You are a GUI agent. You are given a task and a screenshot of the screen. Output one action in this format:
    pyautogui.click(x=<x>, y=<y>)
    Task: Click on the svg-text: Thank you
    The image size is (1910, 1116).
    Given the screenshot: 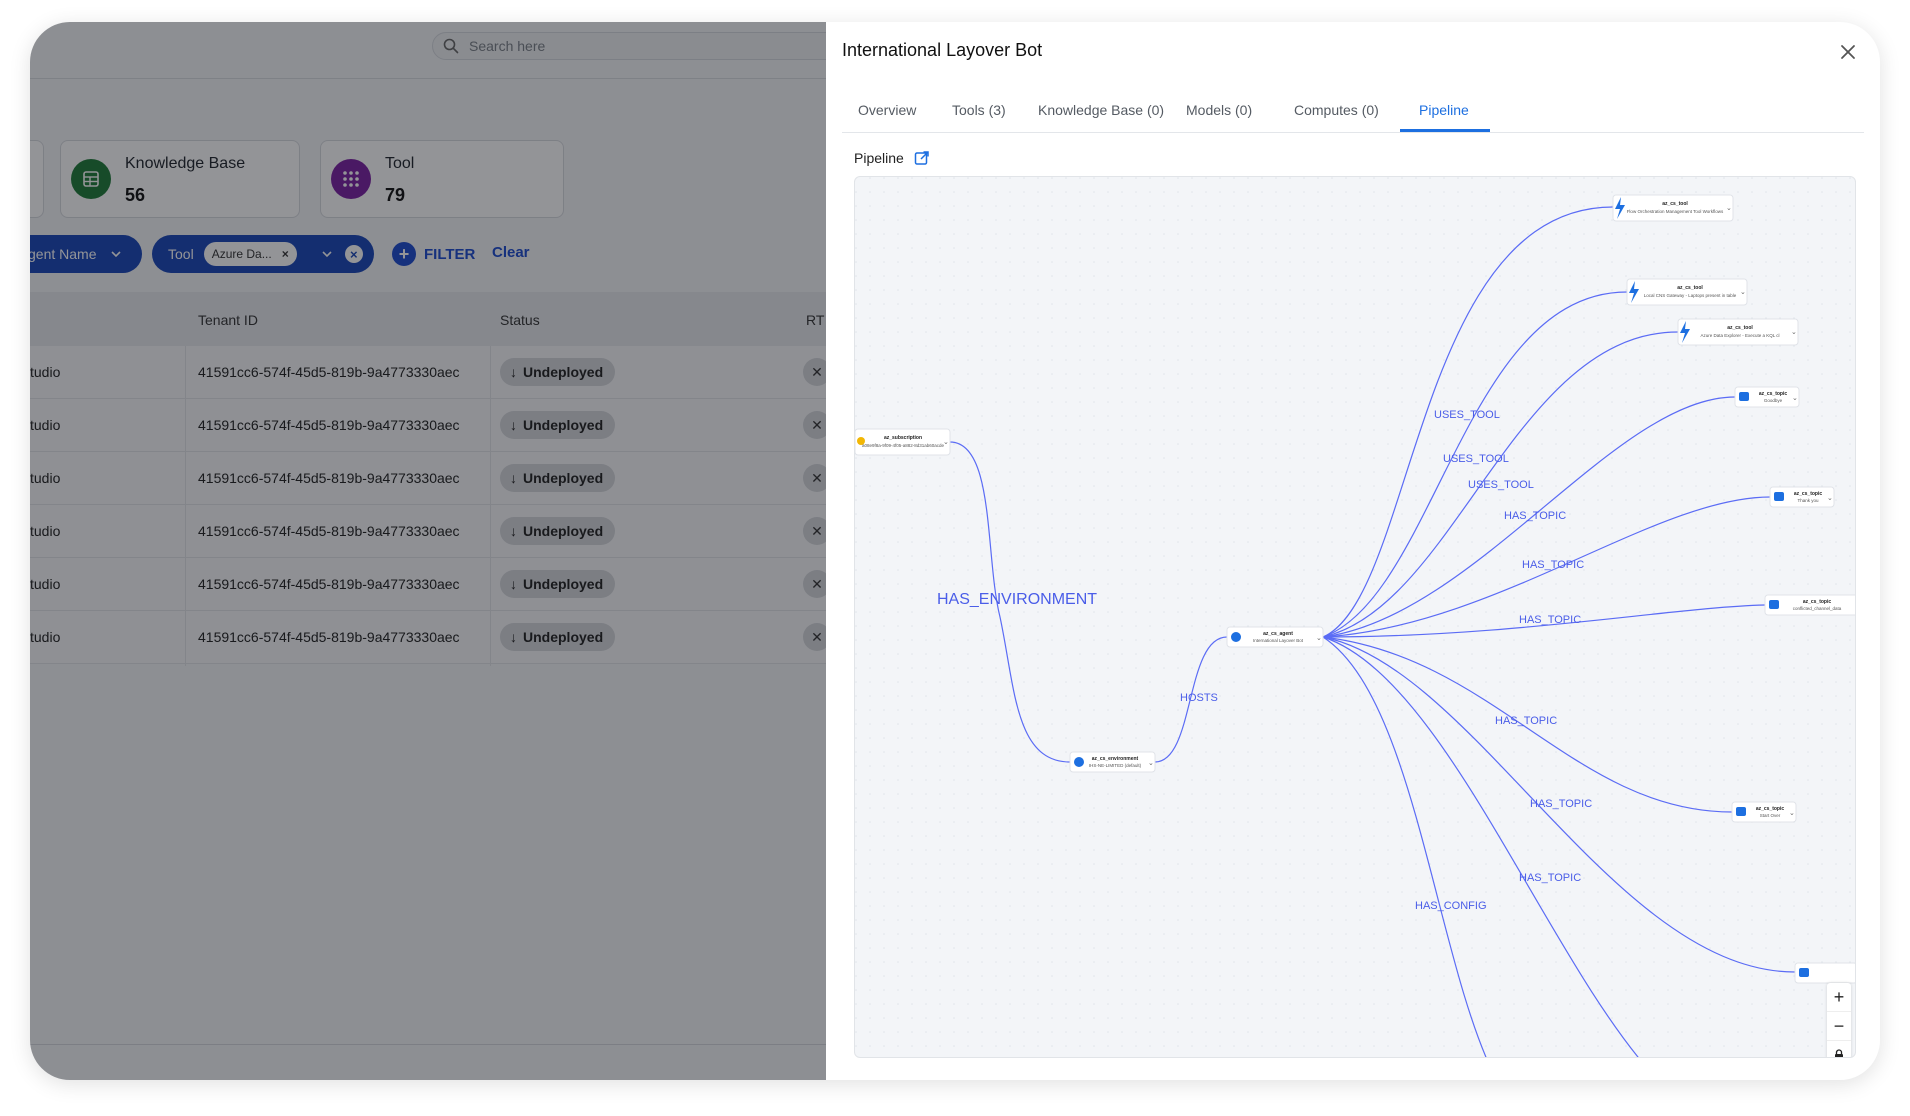 What is the action you would take?
    pyautogui.click(x=1808, y=500)
    